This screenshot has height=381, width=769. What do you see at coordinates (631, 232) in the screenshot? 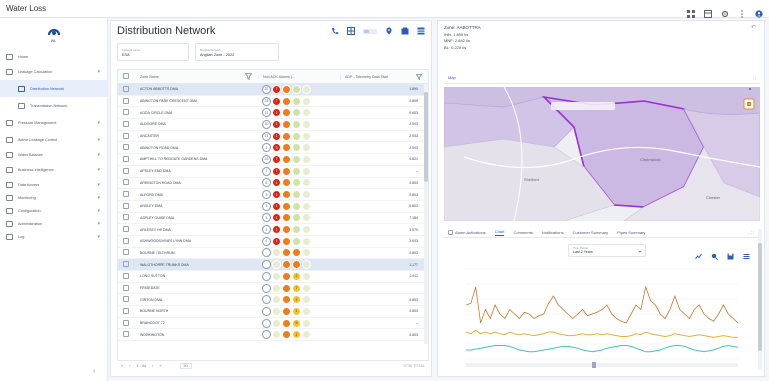
I see `tab-pipes-summary: Pipes Summary` at bounding box center [631, 232].